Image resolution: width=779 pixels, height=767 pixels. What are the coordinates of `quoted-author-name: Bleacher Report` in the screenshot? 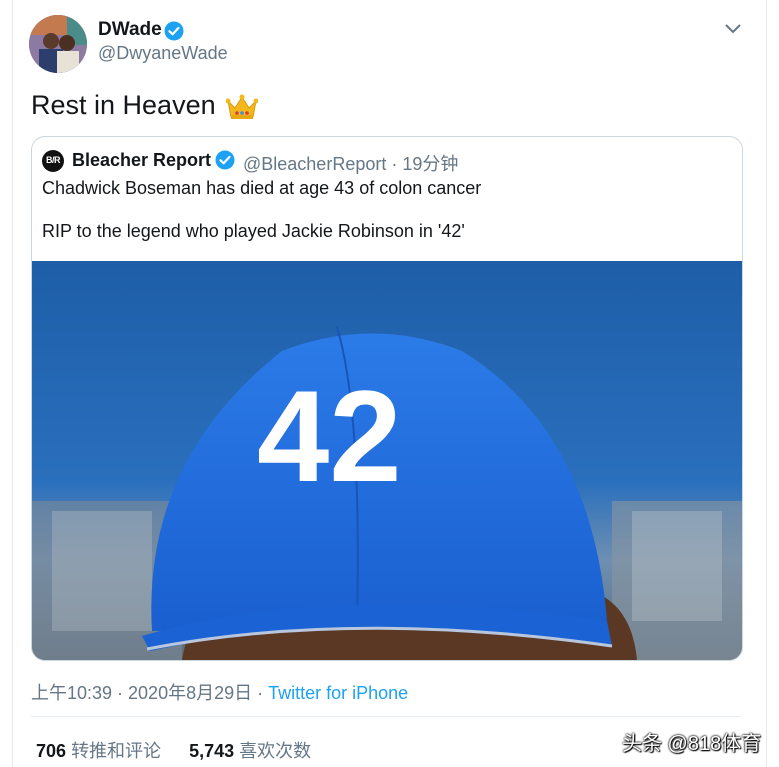 It's located at (141, 160).